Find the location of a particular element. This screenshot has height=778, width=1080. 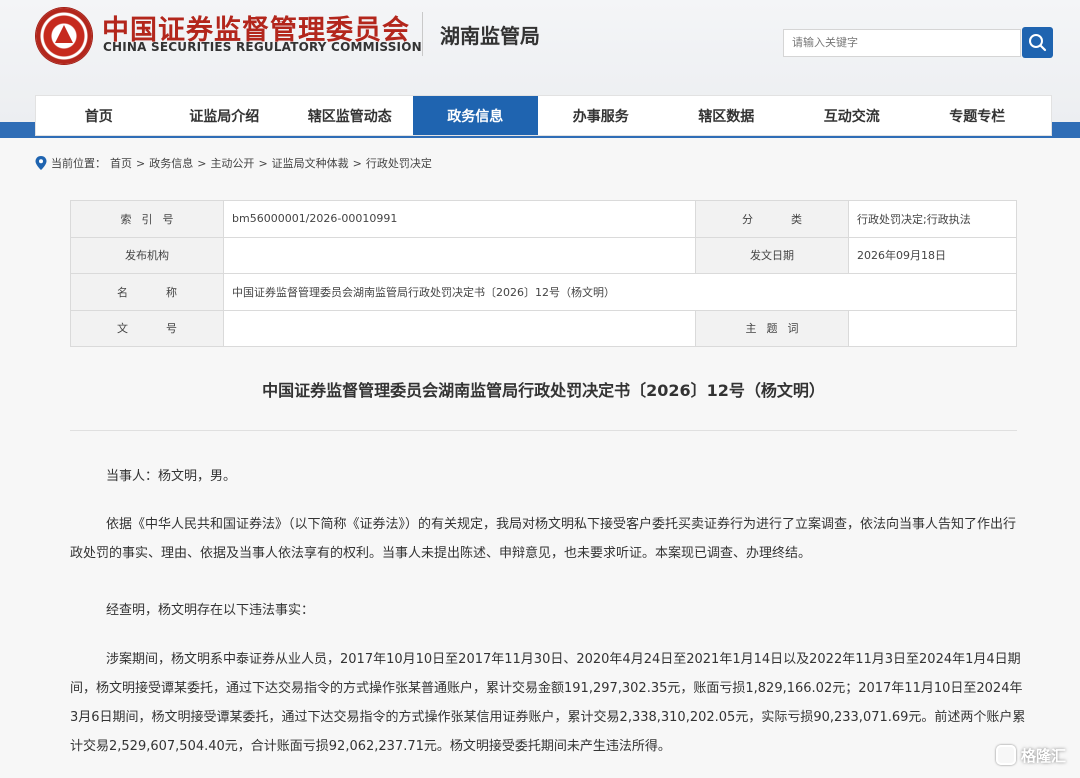

breadcrumb-home: 首页 is located at coordinates (121, 163).